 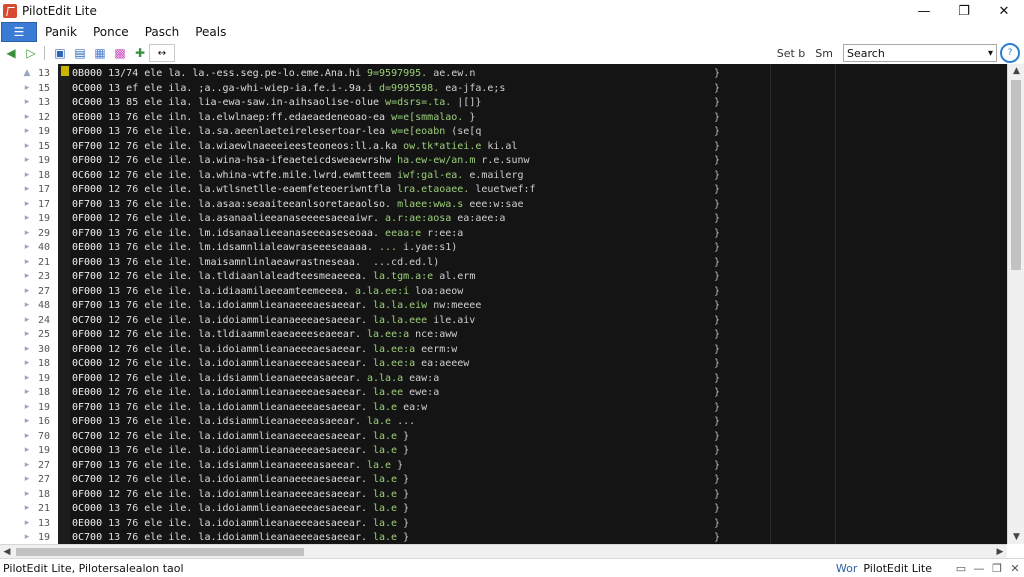 What do you see at coordinates (990, 53) in the screenshot?
I see `chevron-down-icon: ▾` at bounding box center [990, 53].